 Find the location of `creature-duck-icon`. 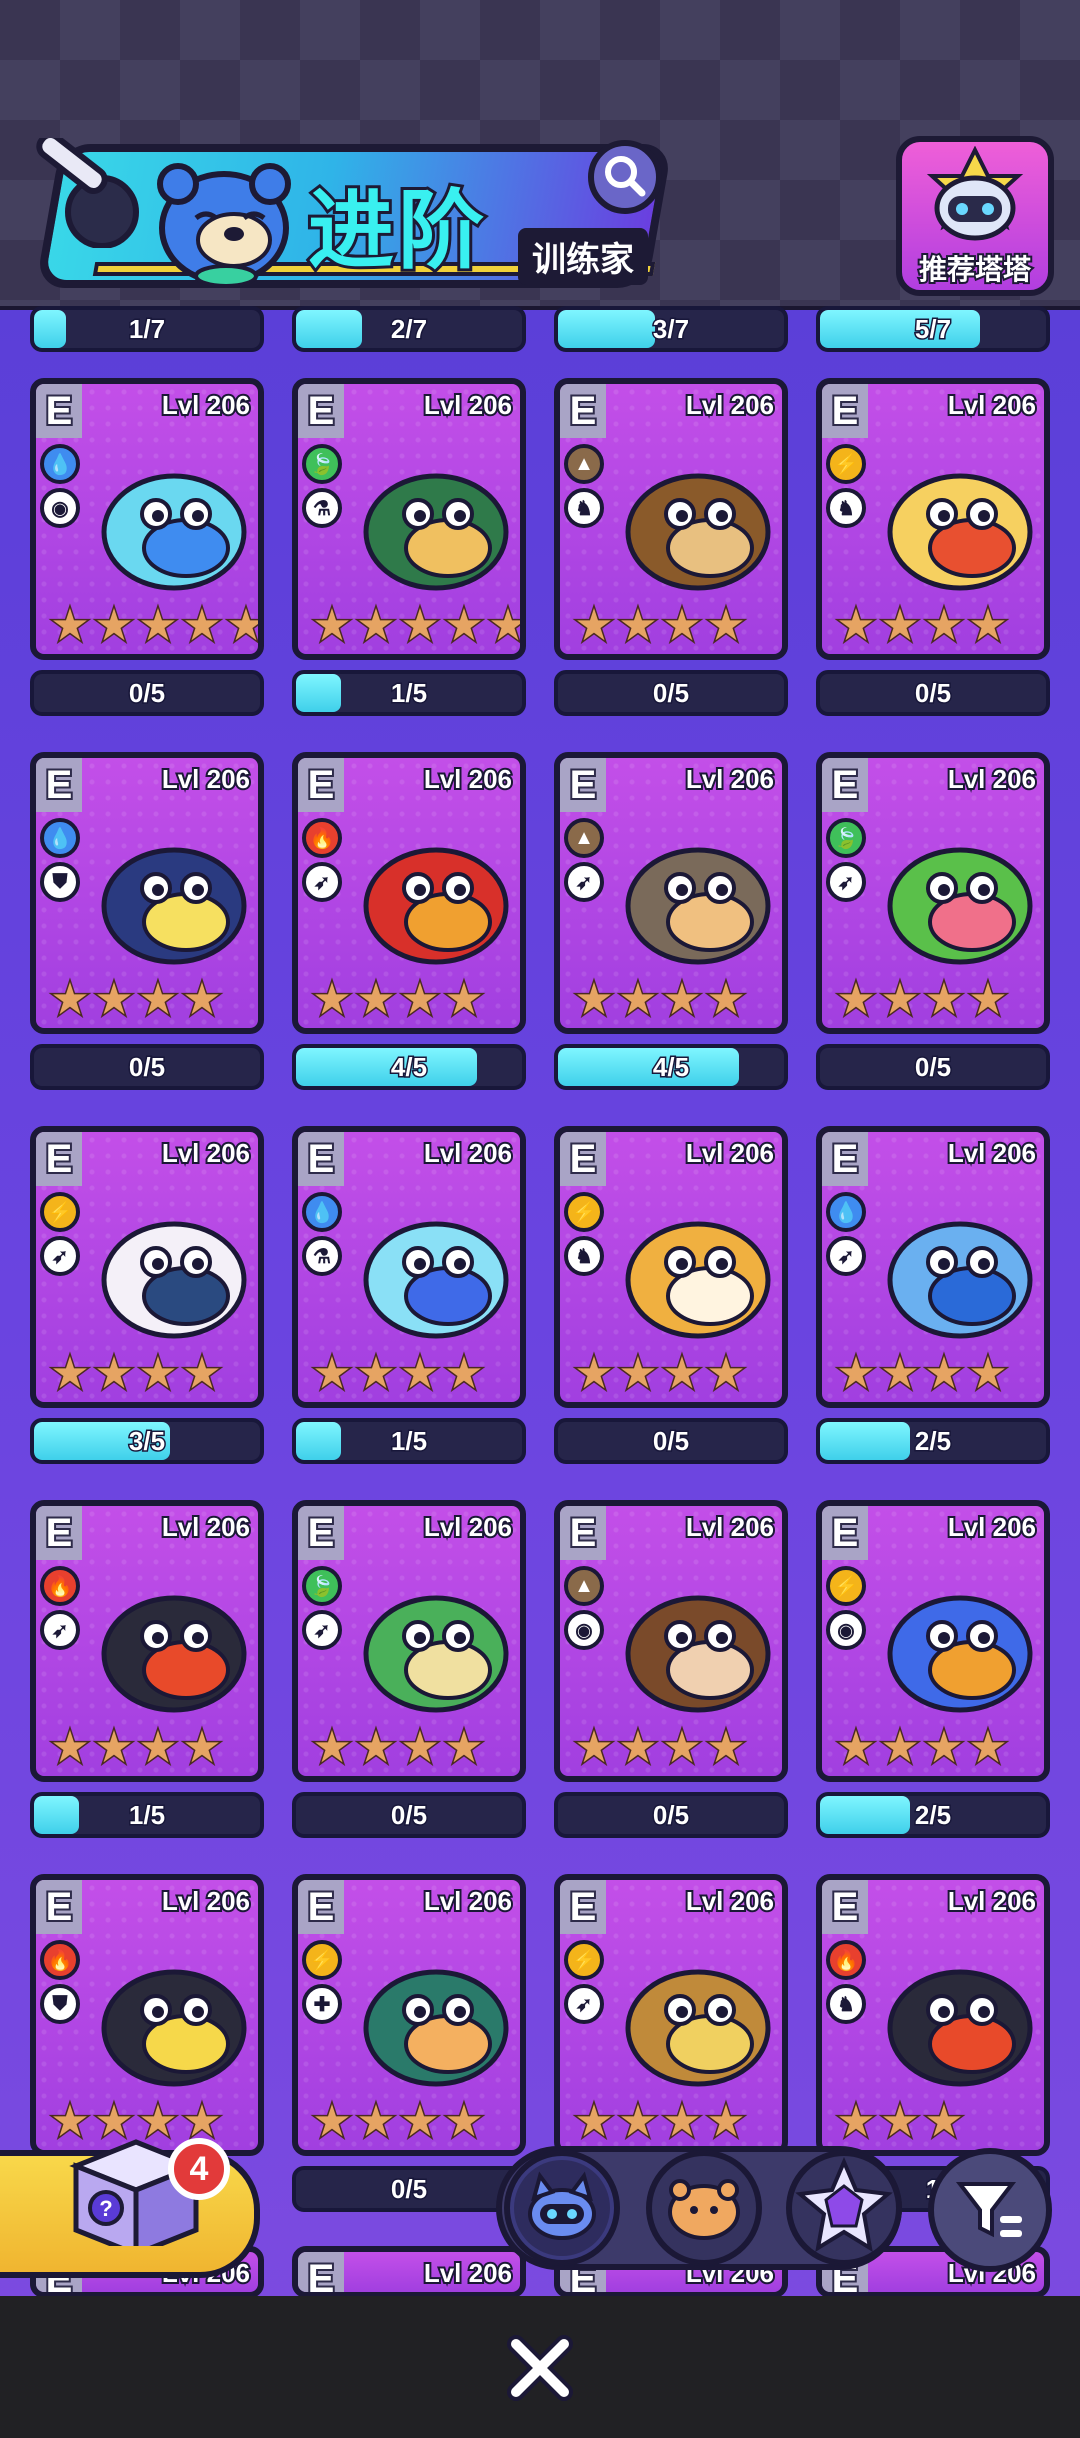

creature-duck-icon is located at coordinates (171, 2015).